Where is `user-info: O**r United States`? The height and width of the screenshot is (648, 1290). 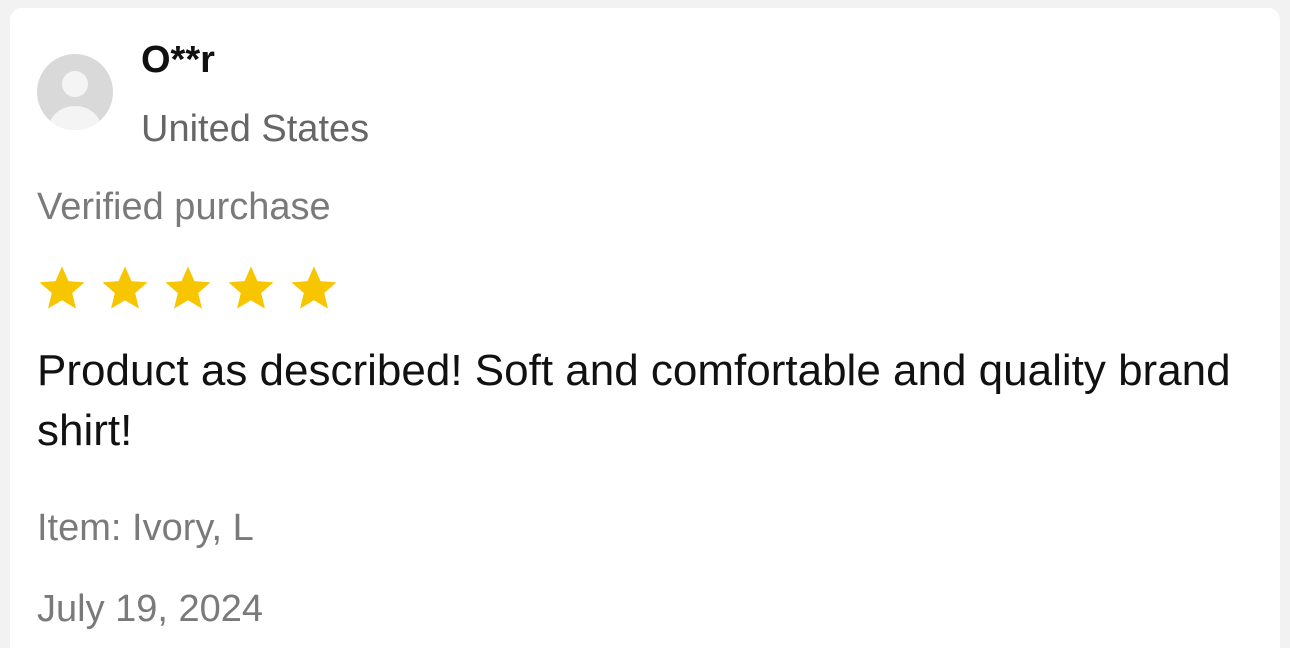 user-info: O**r United States is located at coordinates (255, 94).